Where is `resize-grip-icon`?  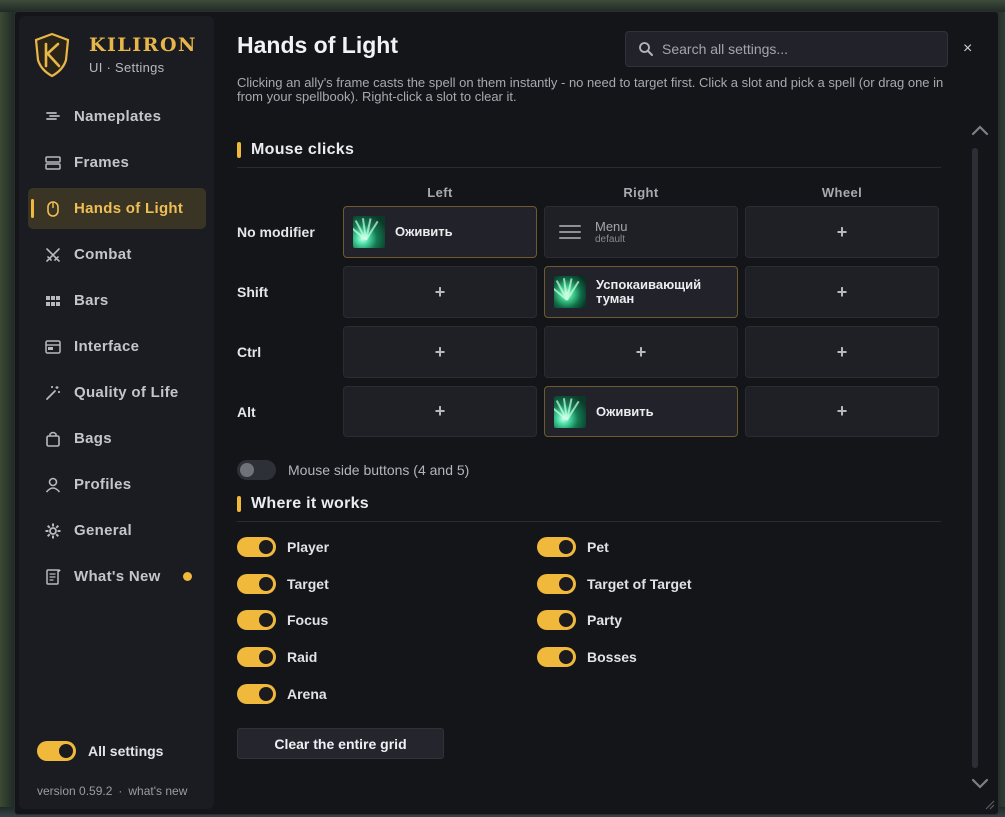
resize-grip-icon is located at coordinates (989, 804).